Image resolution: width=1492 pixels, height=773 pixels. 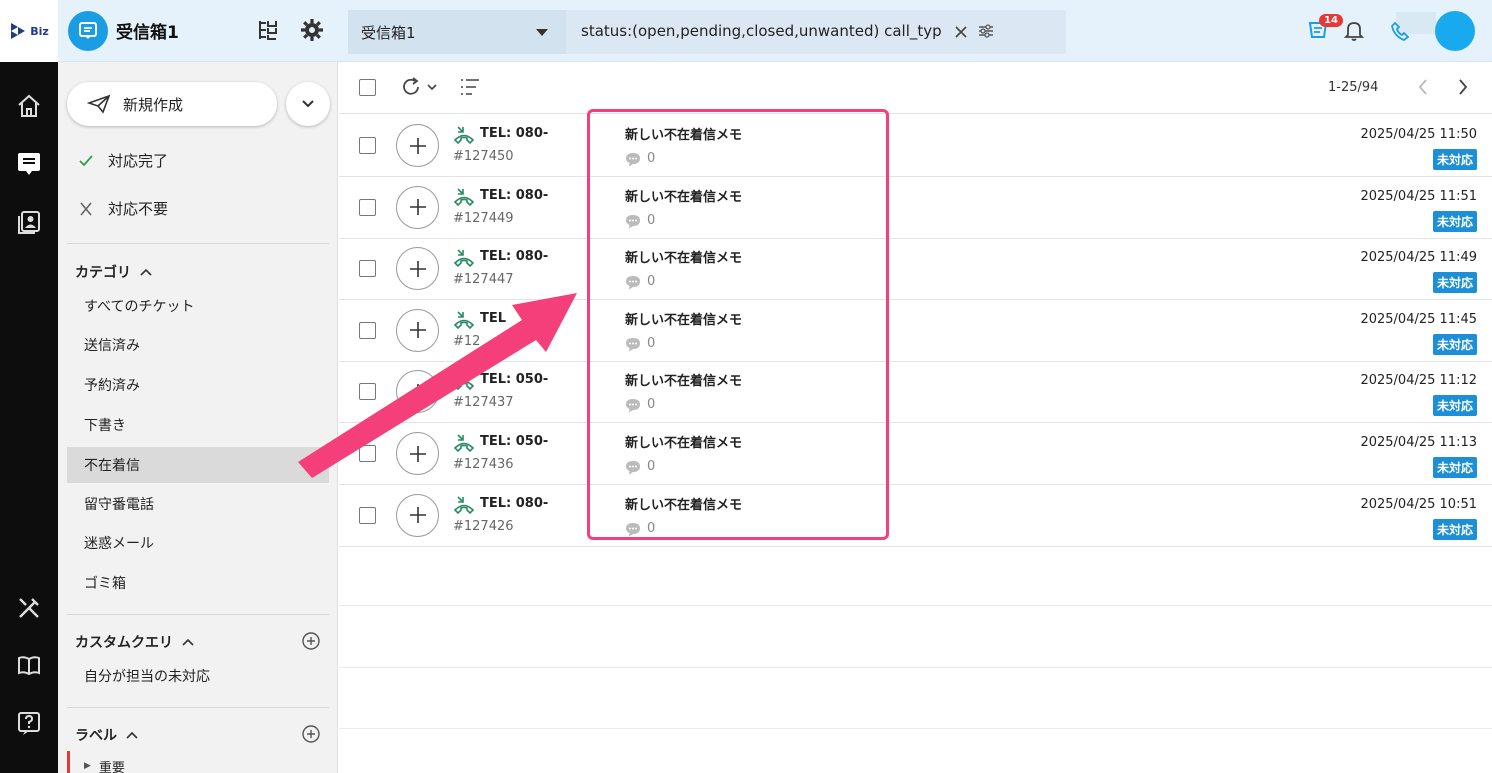 I want to click on tree-icon, so click(x=268, y=30).